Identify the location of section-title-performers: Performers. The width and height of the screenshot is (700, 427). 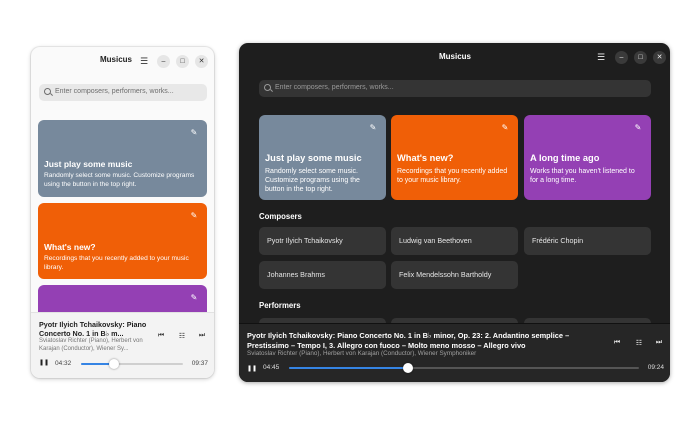
(280, 305).